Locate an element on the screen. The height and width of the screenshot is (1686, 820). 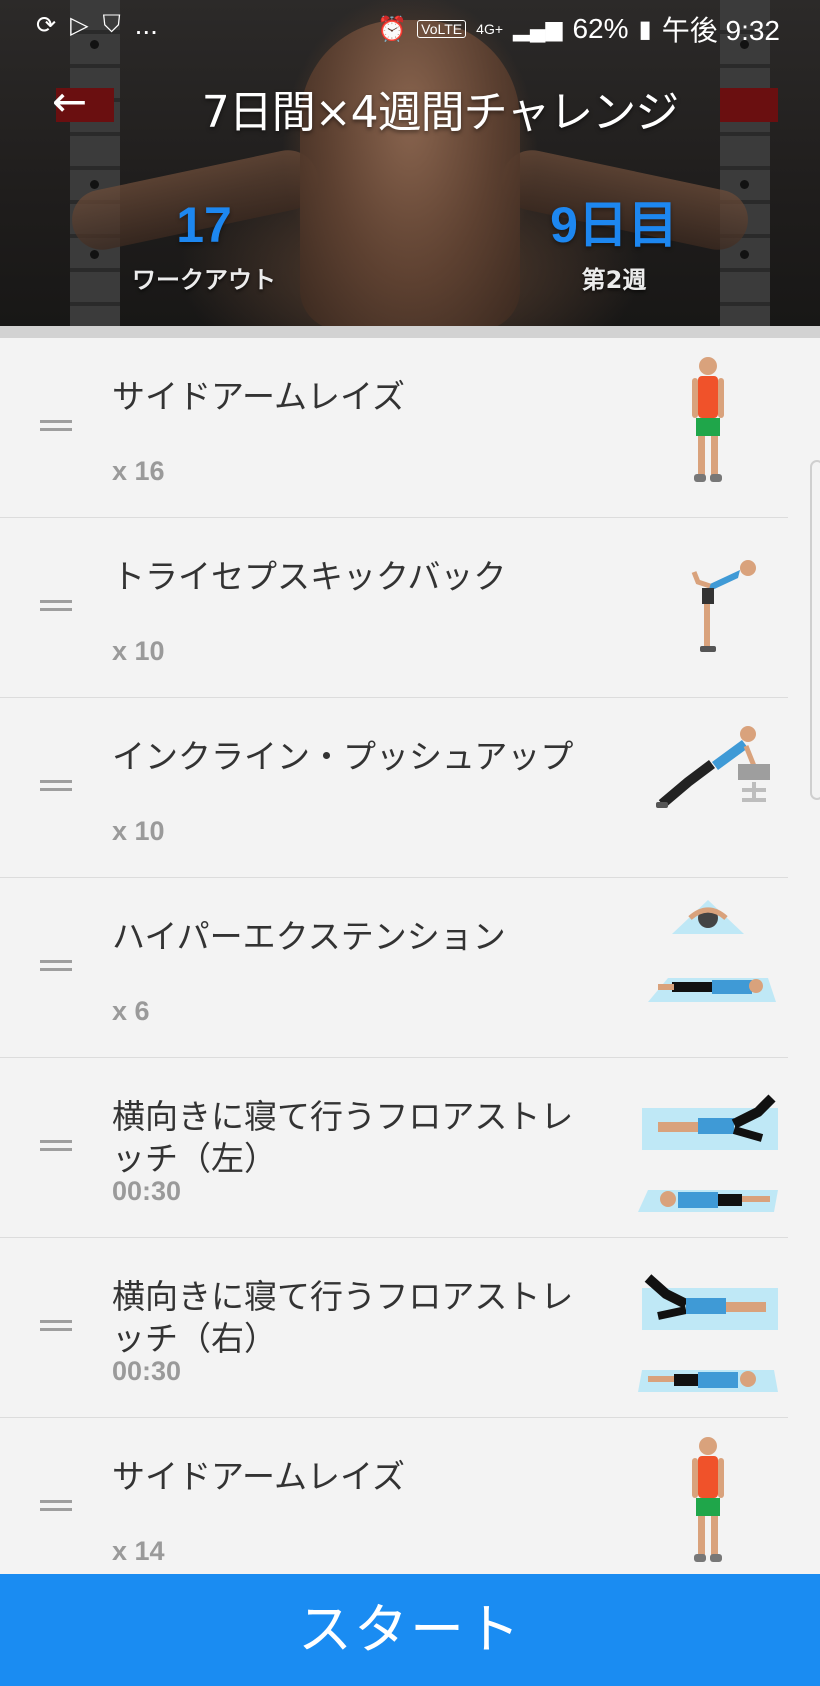
current-week: 第2週 is located at coordinates (614, 280).